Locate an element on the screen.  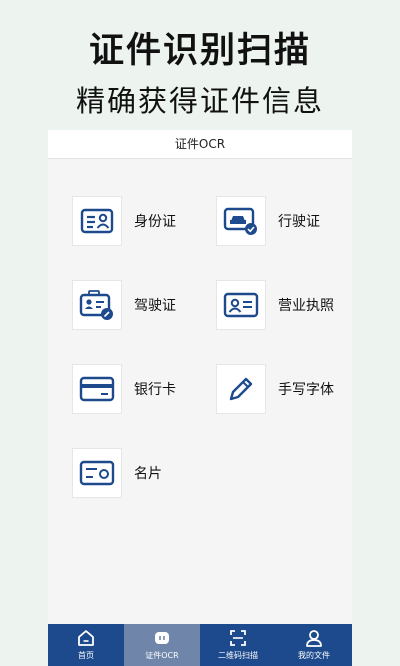
qr-scan-icon is located at coordinates (238, 638).